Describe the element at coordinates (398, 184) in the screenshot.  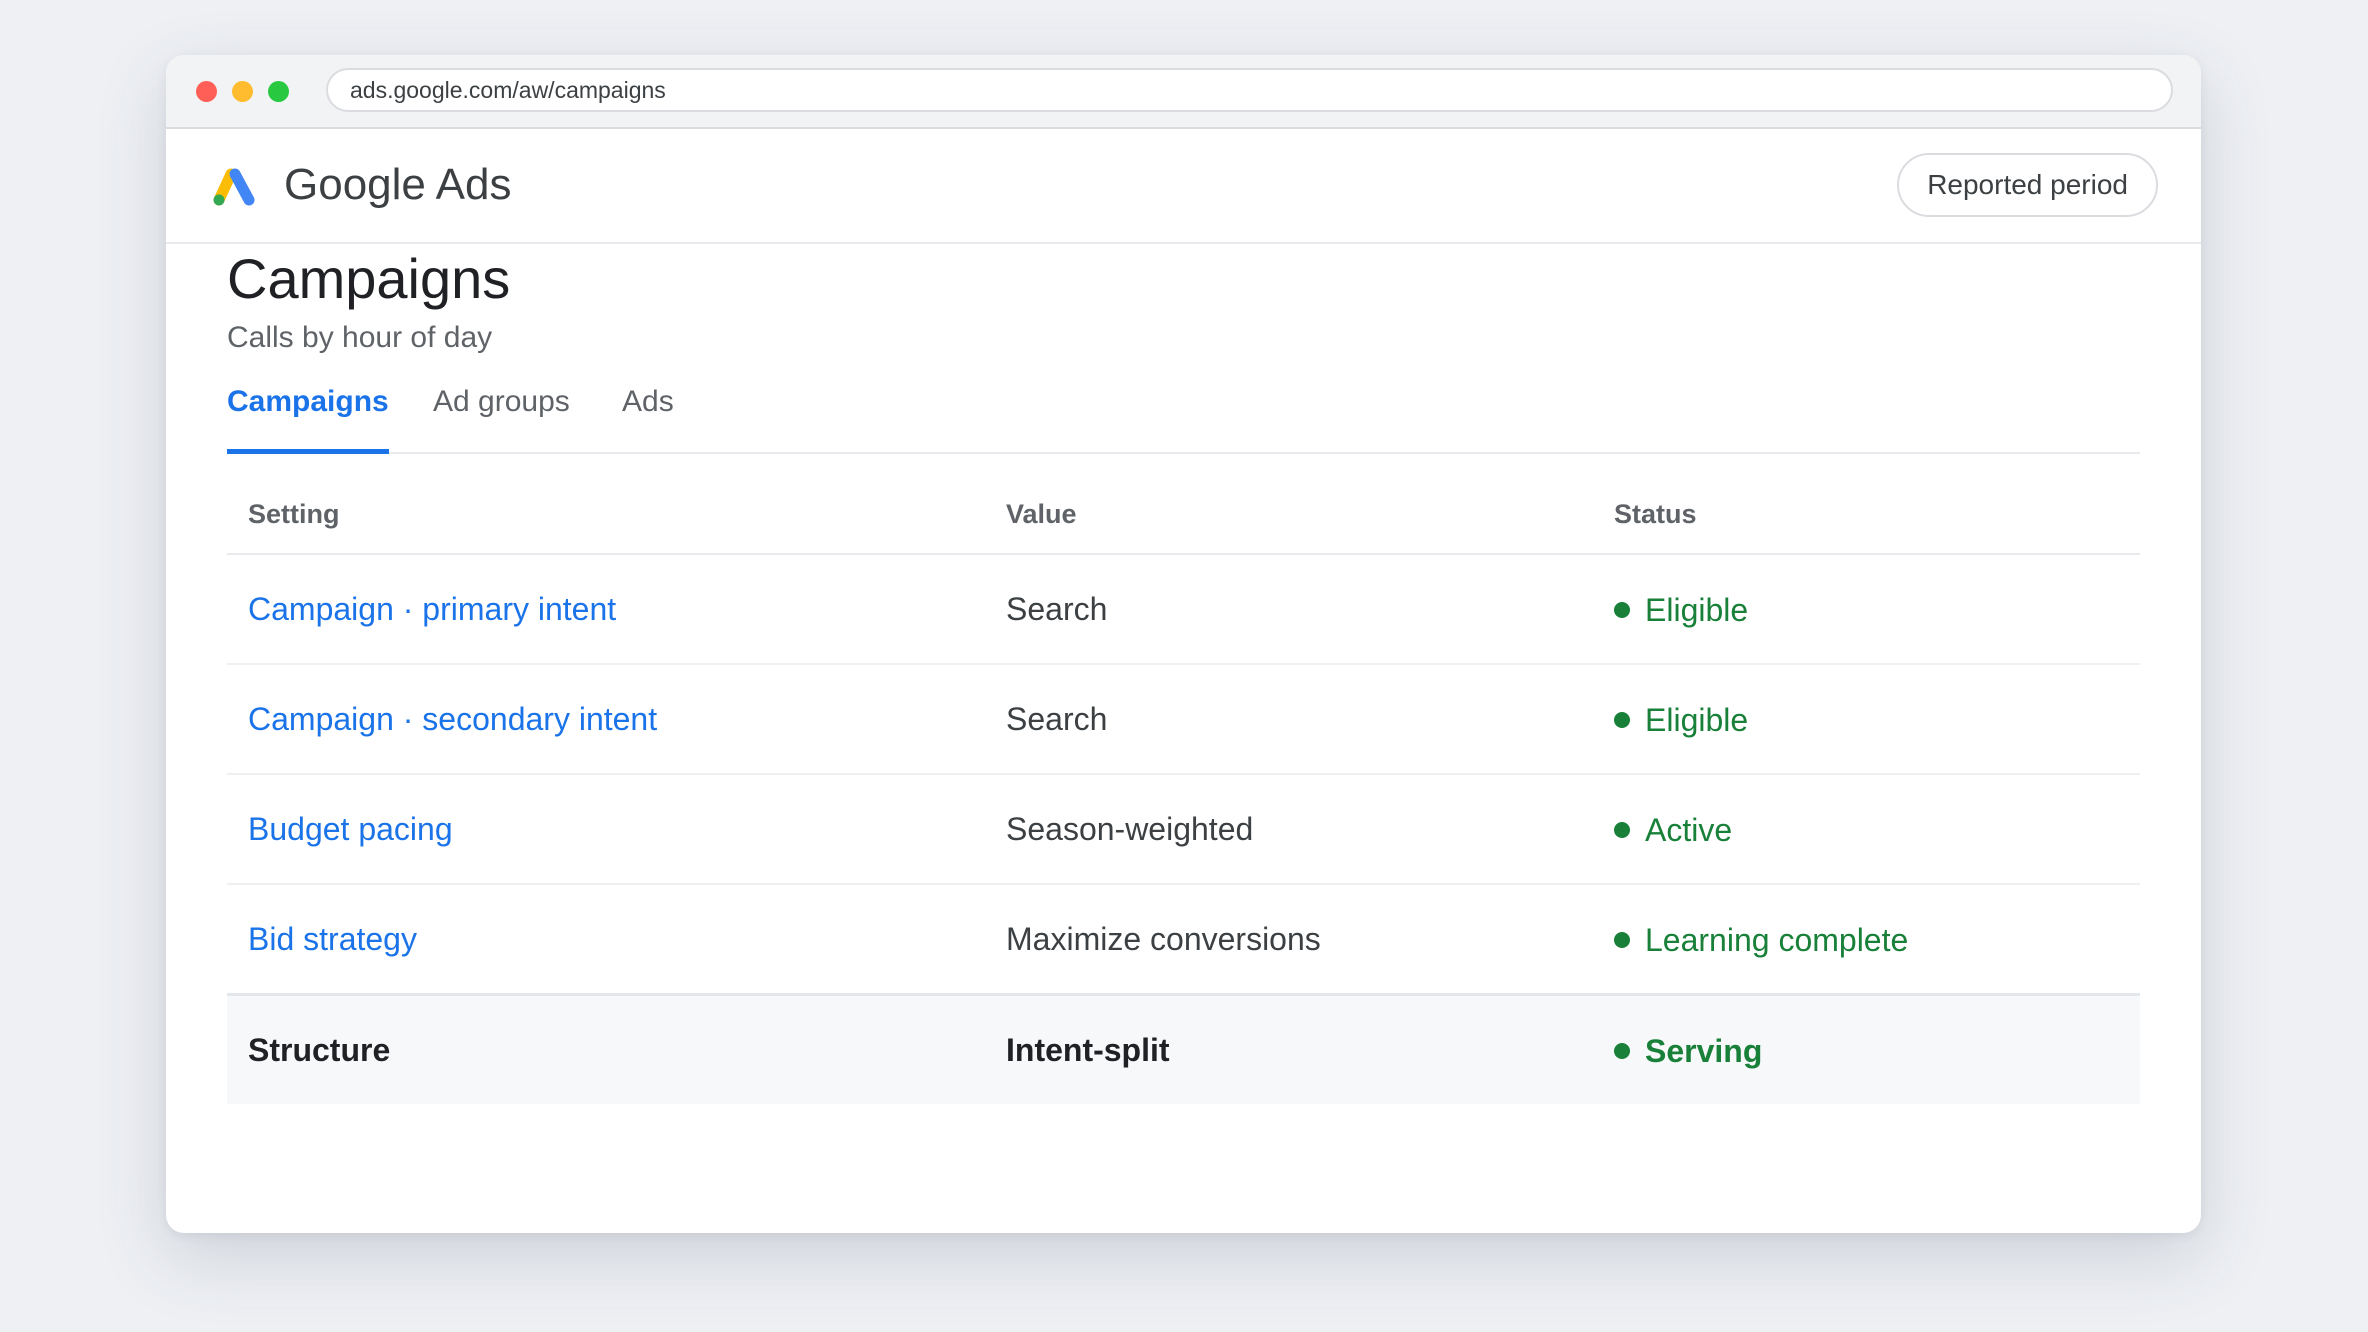
I see `brand-name: Google Ads` at that location.